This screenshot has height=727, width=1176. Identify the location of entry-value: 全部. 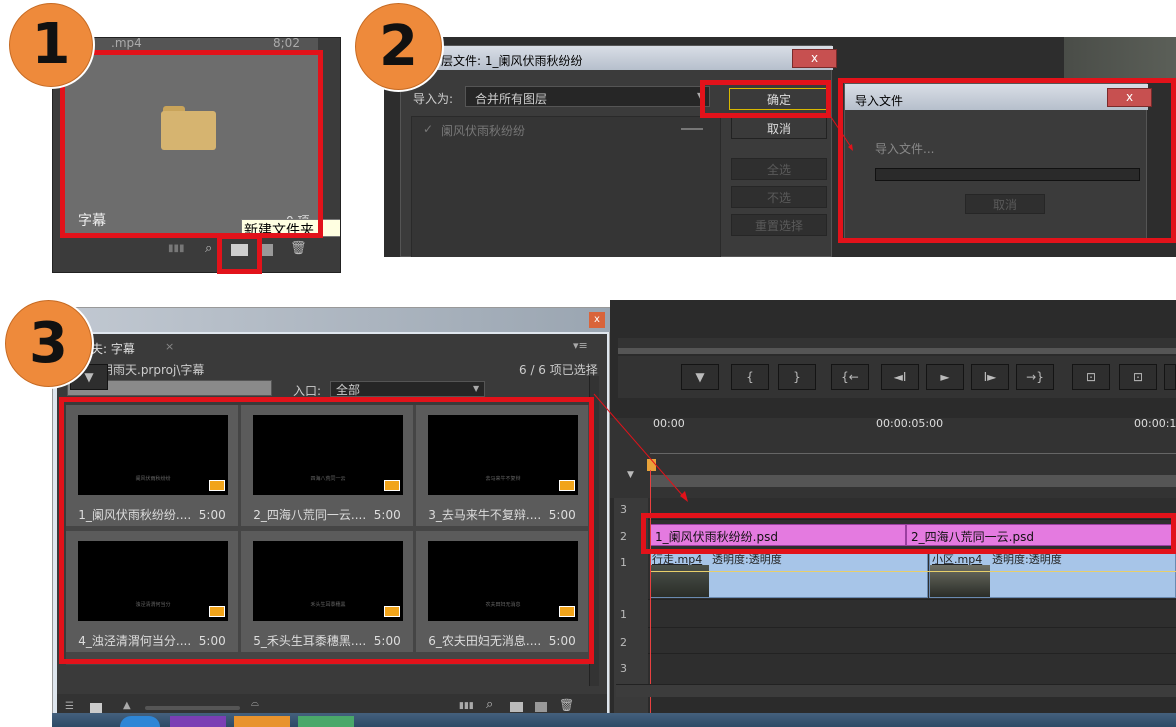
(348, 390).